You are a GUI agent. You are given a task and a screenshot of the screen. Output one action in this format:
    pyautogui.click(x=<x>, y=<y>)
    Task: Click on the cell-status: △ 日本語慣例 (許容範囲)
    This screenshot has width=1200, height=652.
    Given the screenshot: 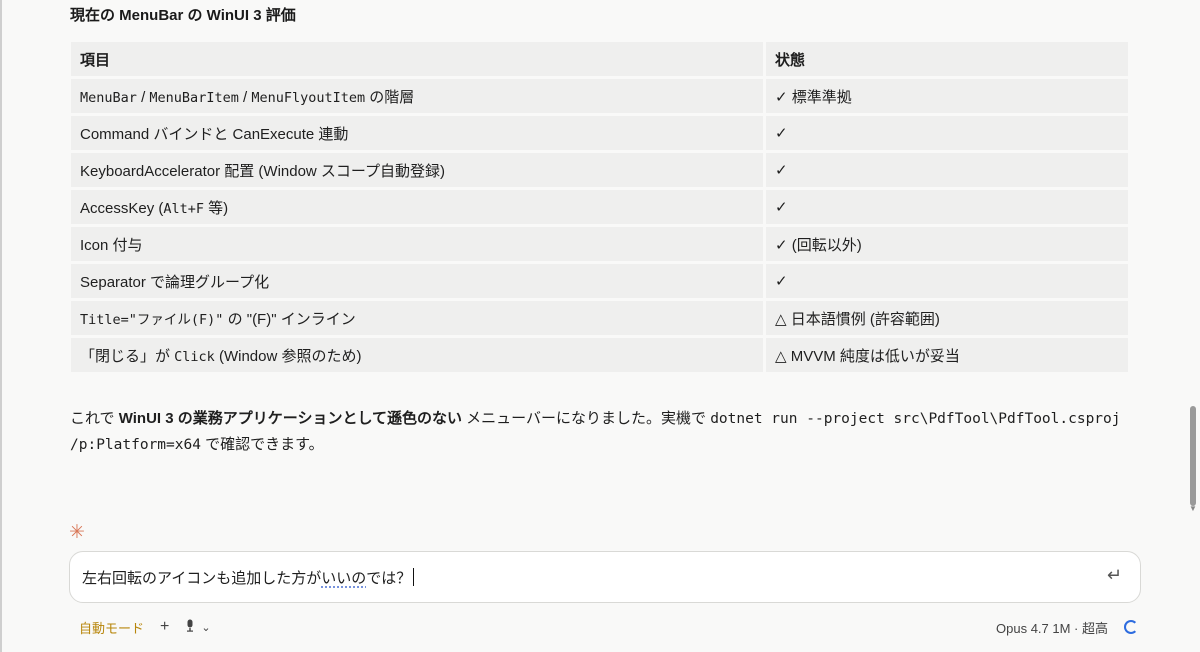 What is the action you would take?
    pyautogui.click(x=947, y=318)
    